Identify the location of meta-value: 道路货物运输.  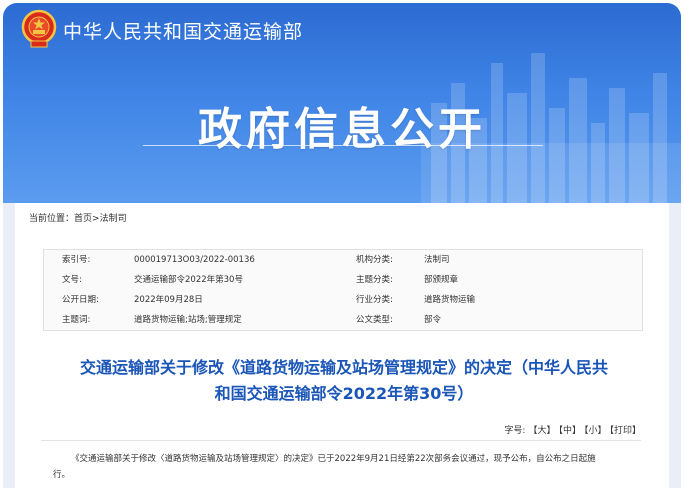
(450, 300).